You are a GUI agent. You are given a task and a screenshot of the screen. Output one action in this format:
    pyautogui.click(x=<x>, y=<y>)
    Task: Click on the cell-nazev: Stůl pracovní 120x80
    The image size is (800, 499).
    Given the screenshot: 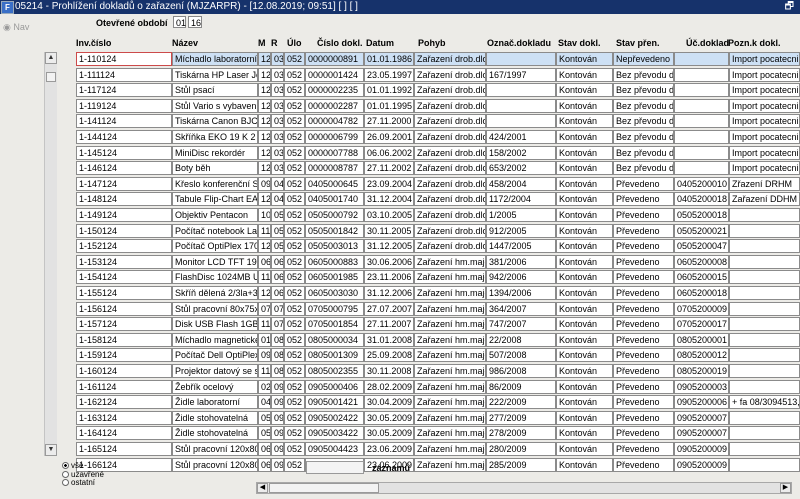 What is the action you would take?
    pyautogui.click(x=215, y=449)
    